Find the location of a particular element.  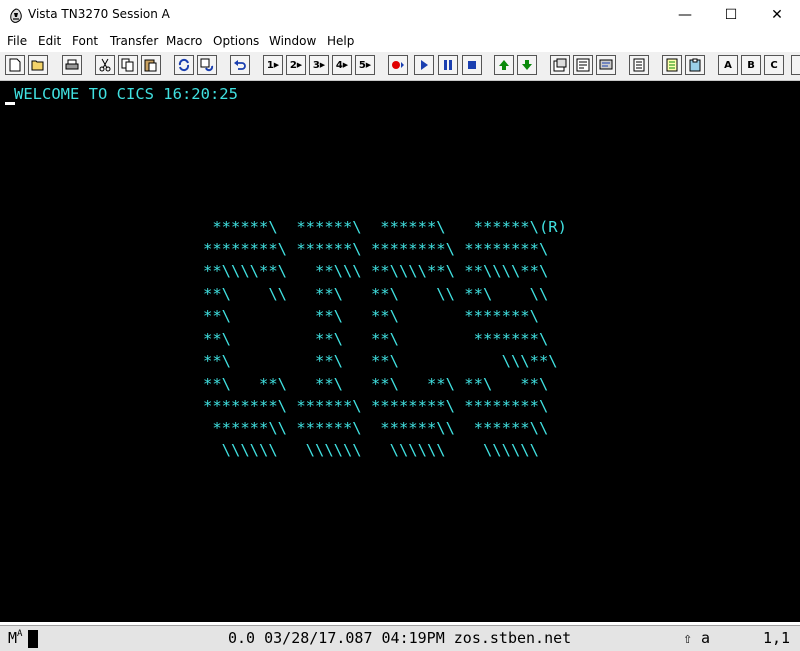

printer-icon is located at coordinates (72, 64).